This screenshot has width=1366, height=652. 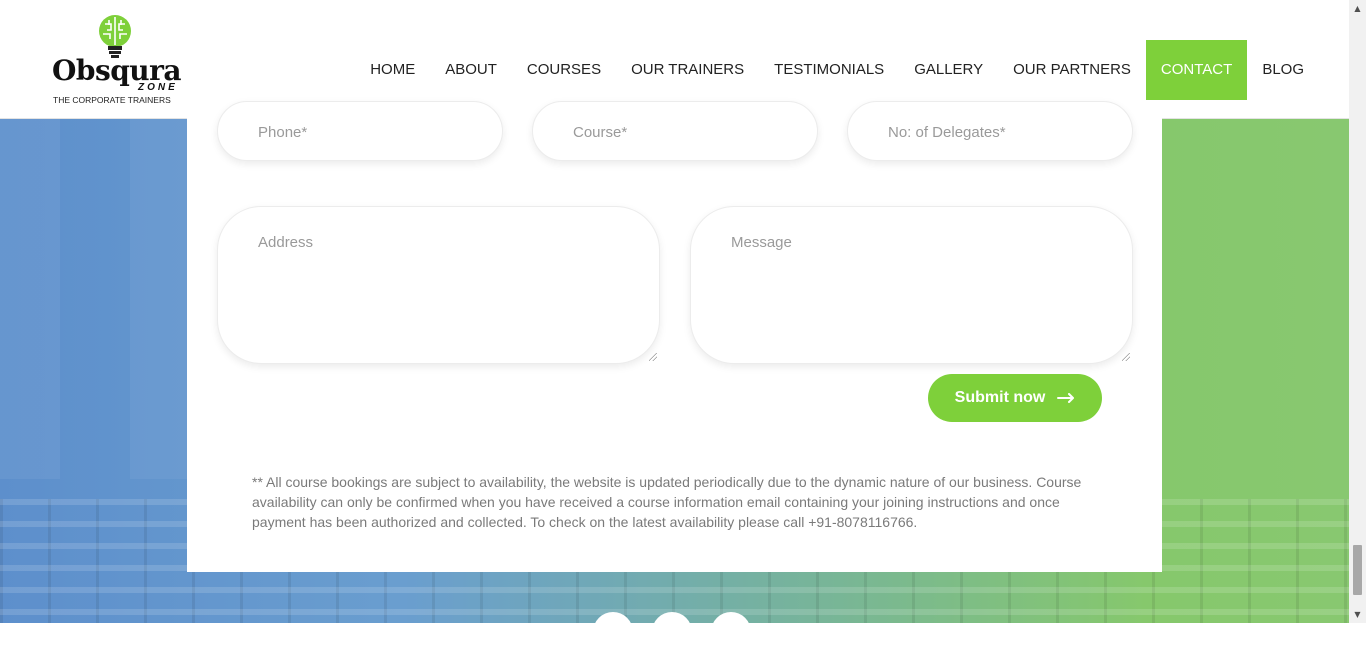 I want to click on course-placeholder: Course*, so click(x=600, y=132).